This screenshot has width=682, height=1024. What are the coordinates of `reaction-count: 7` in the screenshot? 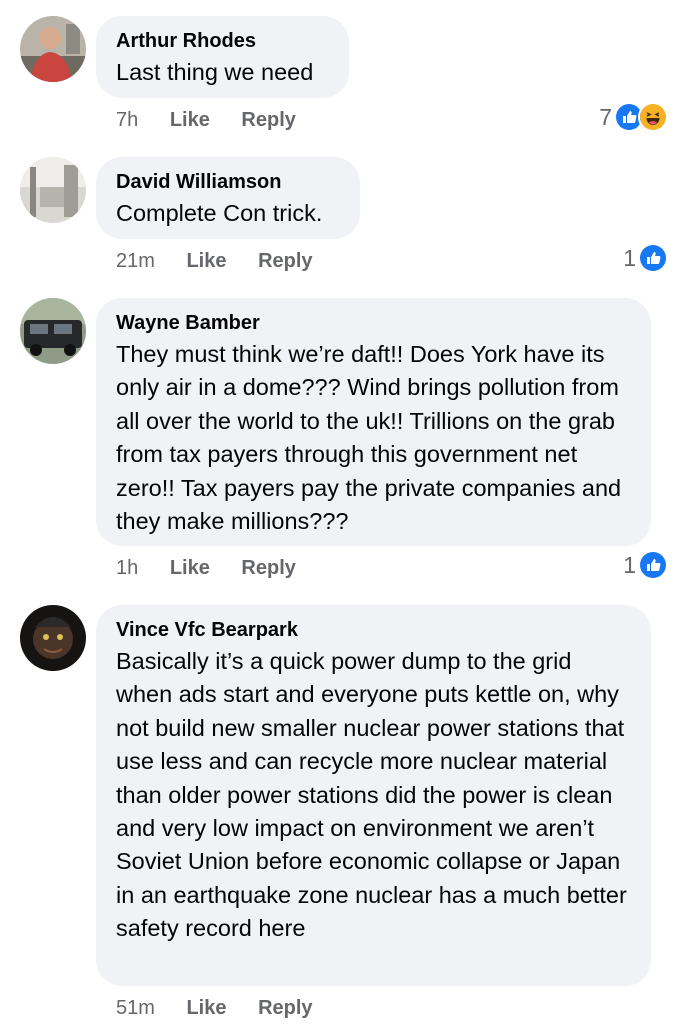 It's located at (605, 116).